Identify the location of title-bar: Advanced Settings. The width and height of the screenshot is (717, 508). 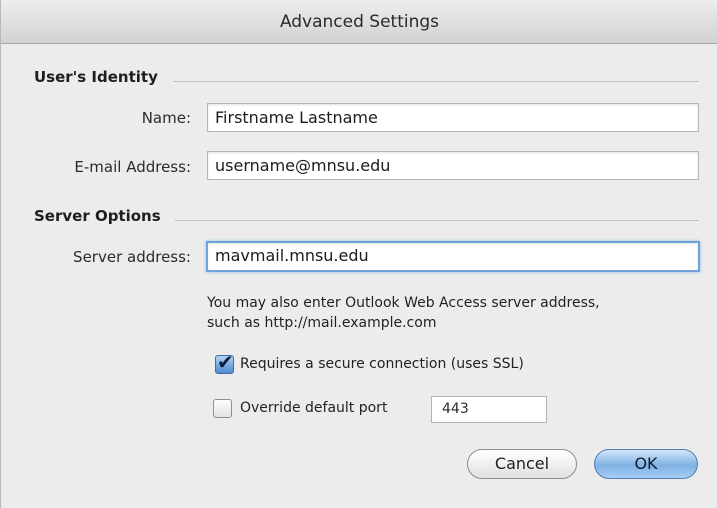
(359, 22).